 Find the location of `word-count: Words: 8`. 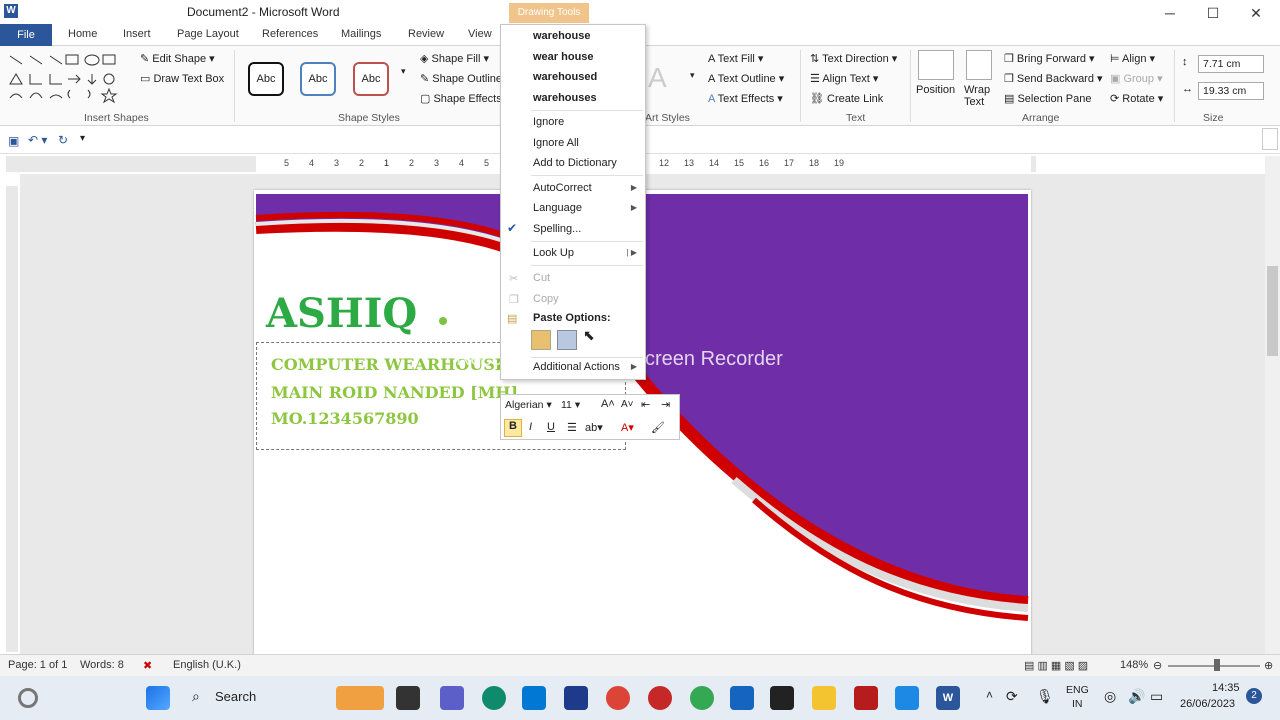

word-count: Words: 8 is located at coordinates (102, 665).